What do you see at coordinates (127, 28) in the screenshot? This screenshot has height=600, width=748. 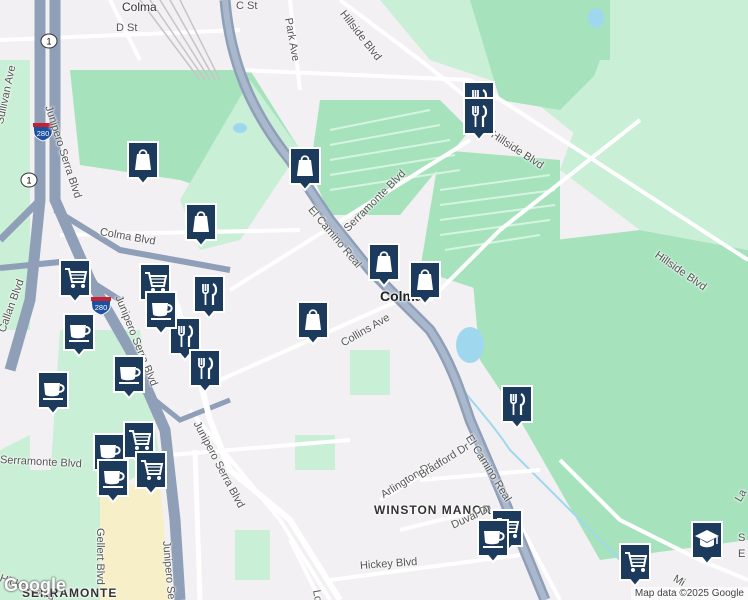 I see `street-label-d-st: D St` at bounding box center [127, 28].